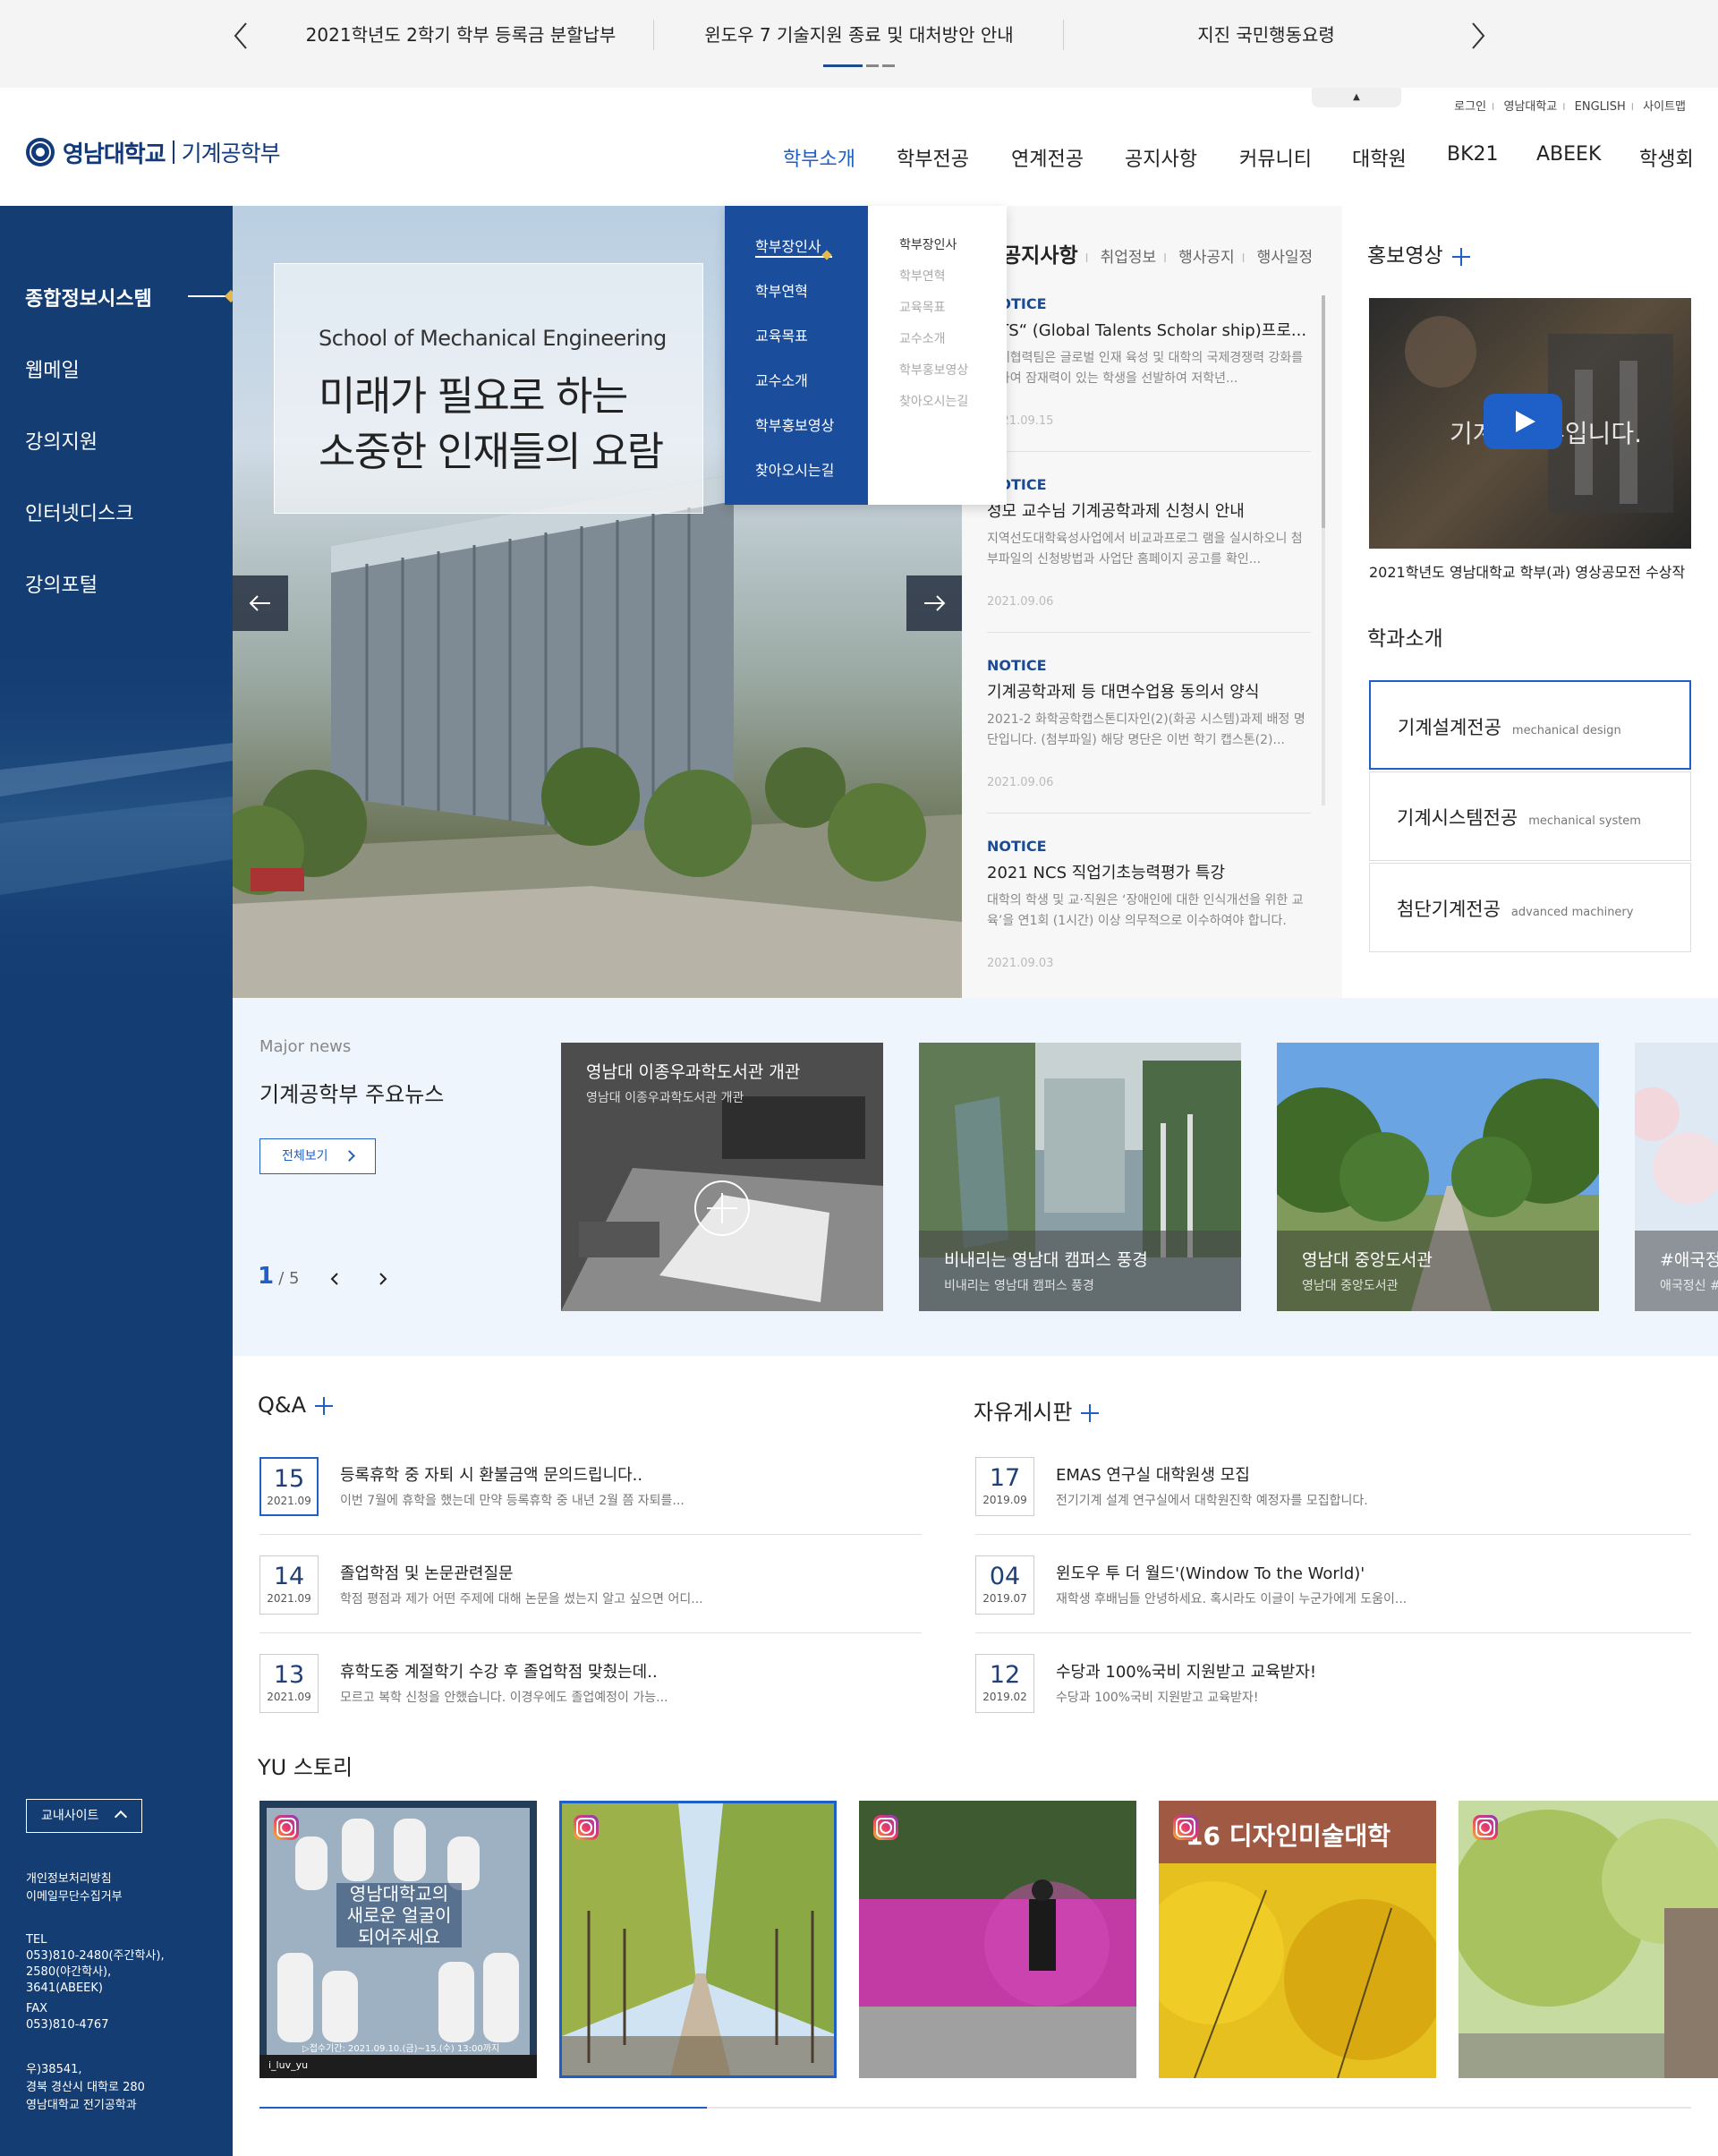  Describe the element at coordinates (1186, 1671) in the screenshot. I see `post-title: 수당과 100%국비 지원받고 교육받자!` at that location.